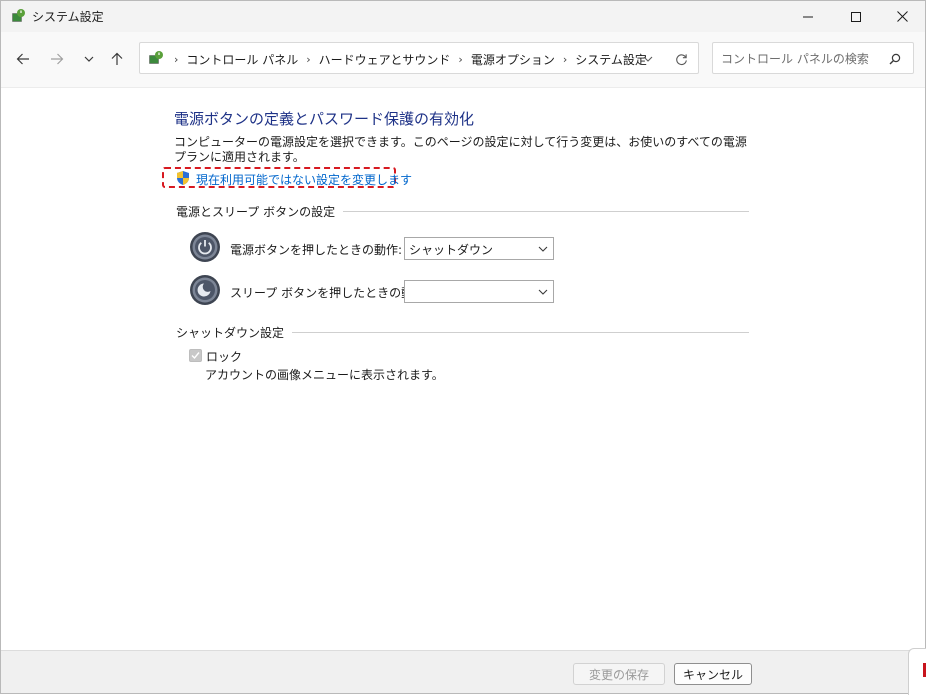  Describe the element at coordinates (256, 212) in the screenshot. I see `section-label: 電源とスリープ ボタンの設定` at that location.